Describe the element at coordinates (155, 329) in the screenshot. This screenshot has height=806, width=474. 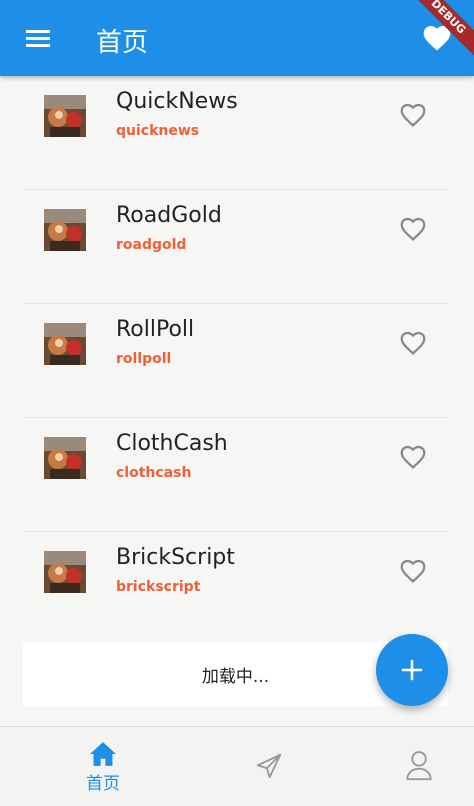
I see `item-title: RollPoll` at that location.